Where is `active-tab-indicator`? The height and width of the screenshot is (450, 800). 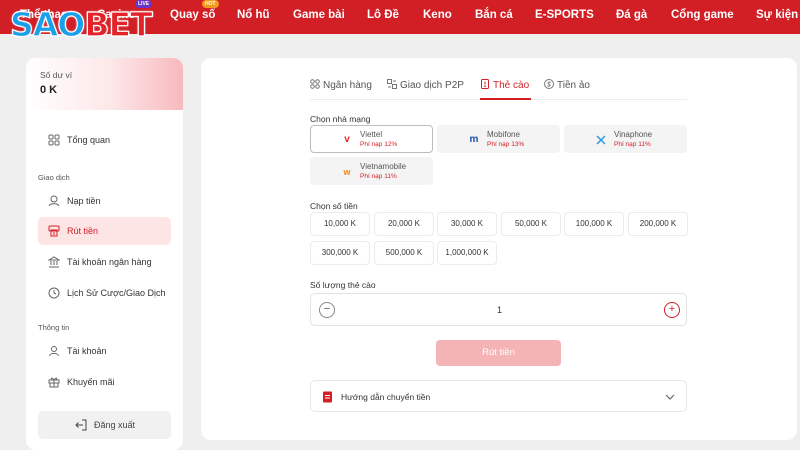 active-tab-indicator is located at coordinates (505, 99).